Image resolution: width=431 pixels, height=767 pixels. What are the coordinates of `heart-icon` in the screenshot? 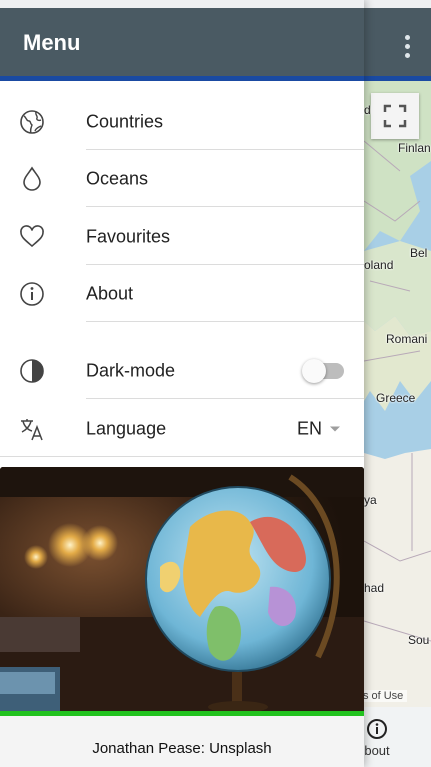 It's located at (32, 235).